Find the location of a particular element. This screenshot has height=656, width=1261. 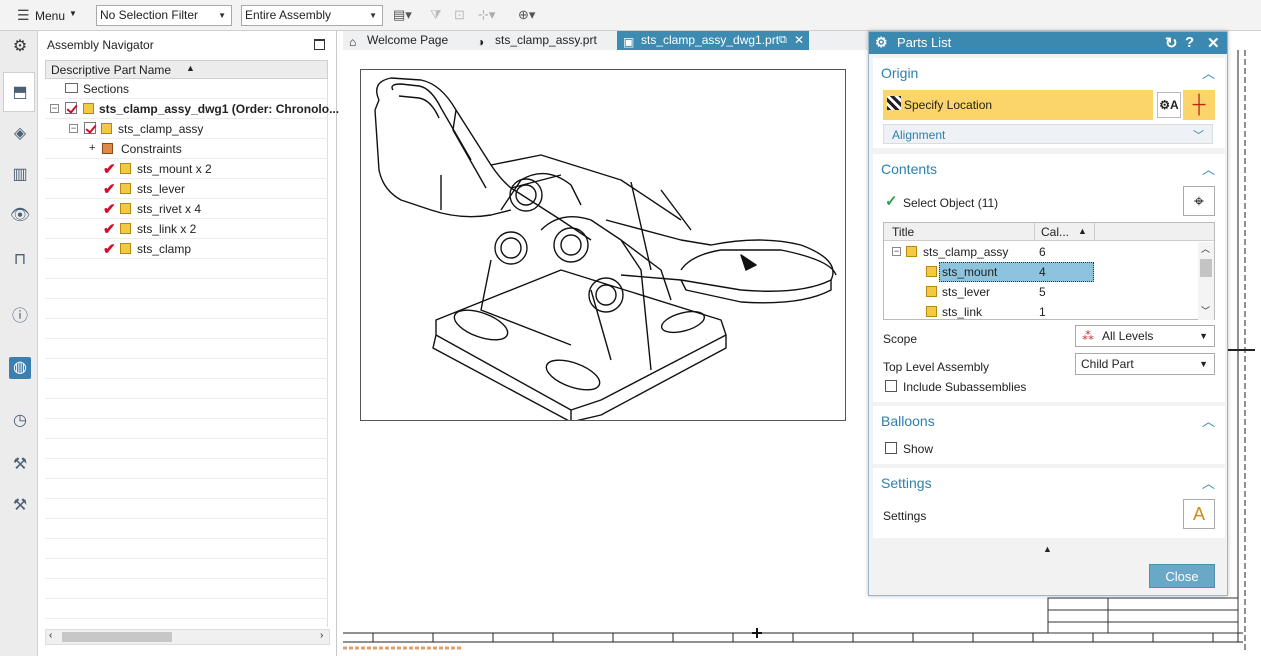

close-icon: ✕ is located at coordinates (1213, 43).